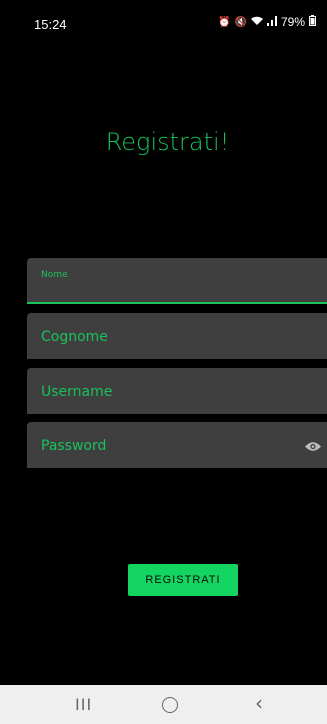 The image size is (327, 724). What do you see at coordinates (74, 337) in the screenshot?
I see `cognome-placeholder: Cognome` at bounding box center [74, 337].